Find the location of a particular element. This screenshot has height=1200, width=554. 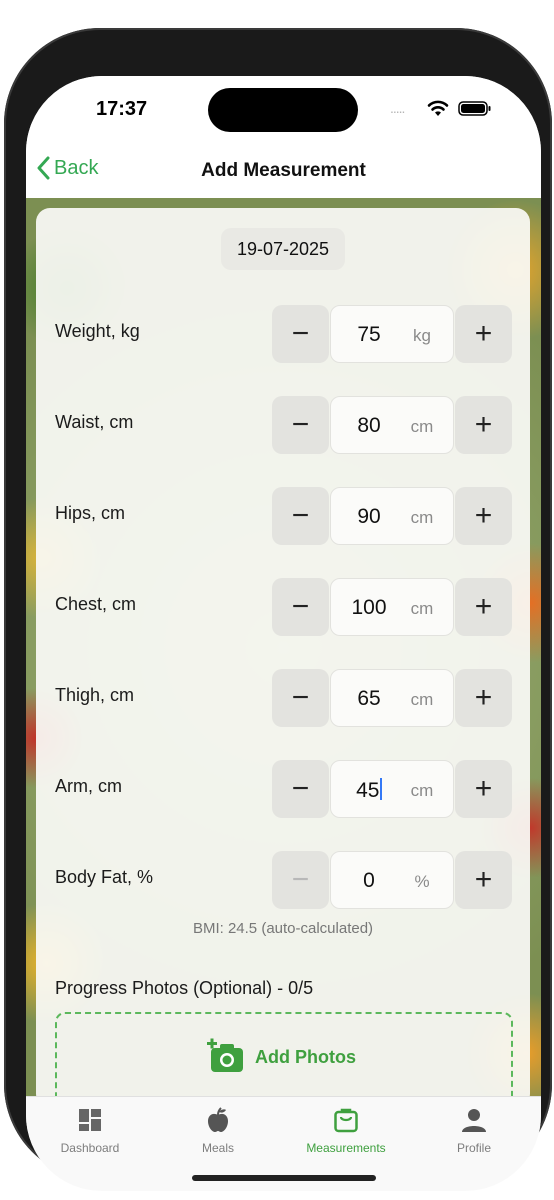

tab-label: Dashboard is located at coordinates (90, 1148).